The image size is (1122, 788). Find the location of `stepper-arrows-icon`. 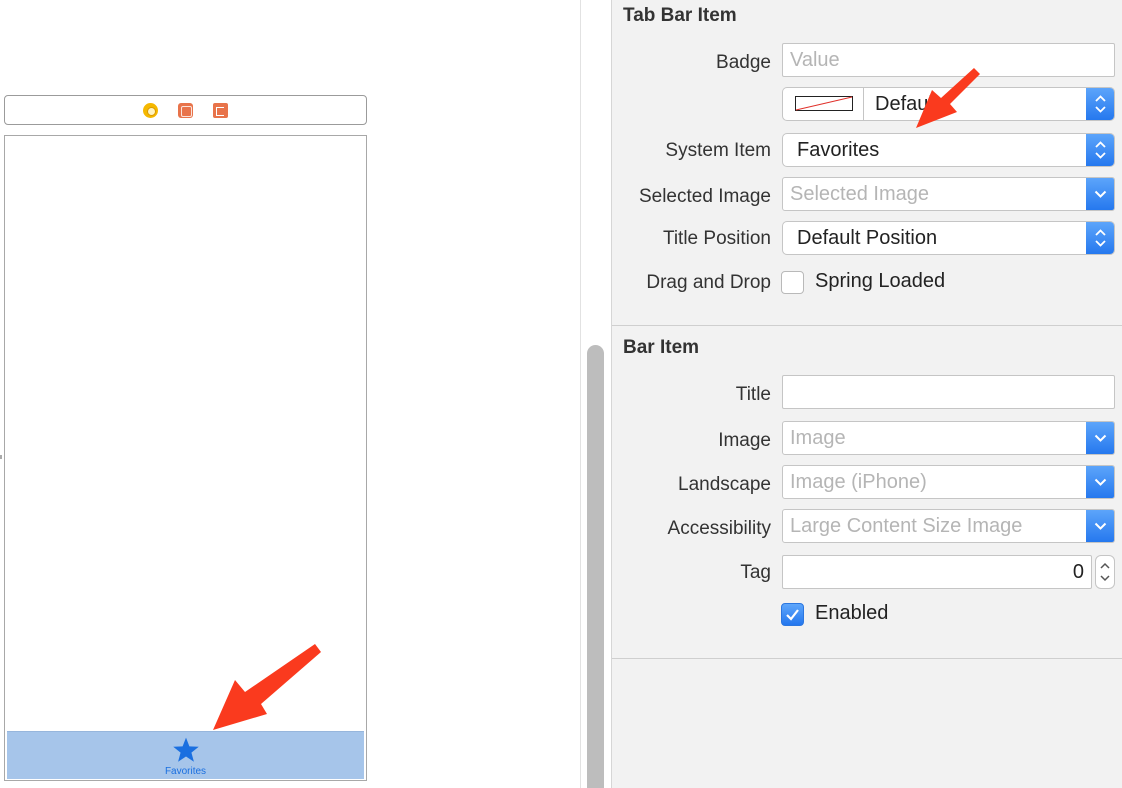

stepper-arrows-icon is located at coordinates (1105, 572).